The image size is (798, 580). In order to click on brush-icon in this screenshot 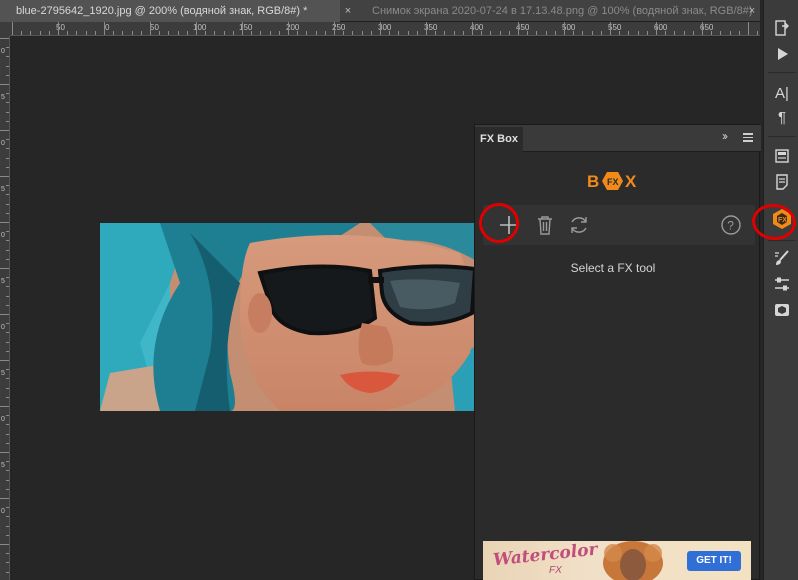, I will do `click(782, 258)`.